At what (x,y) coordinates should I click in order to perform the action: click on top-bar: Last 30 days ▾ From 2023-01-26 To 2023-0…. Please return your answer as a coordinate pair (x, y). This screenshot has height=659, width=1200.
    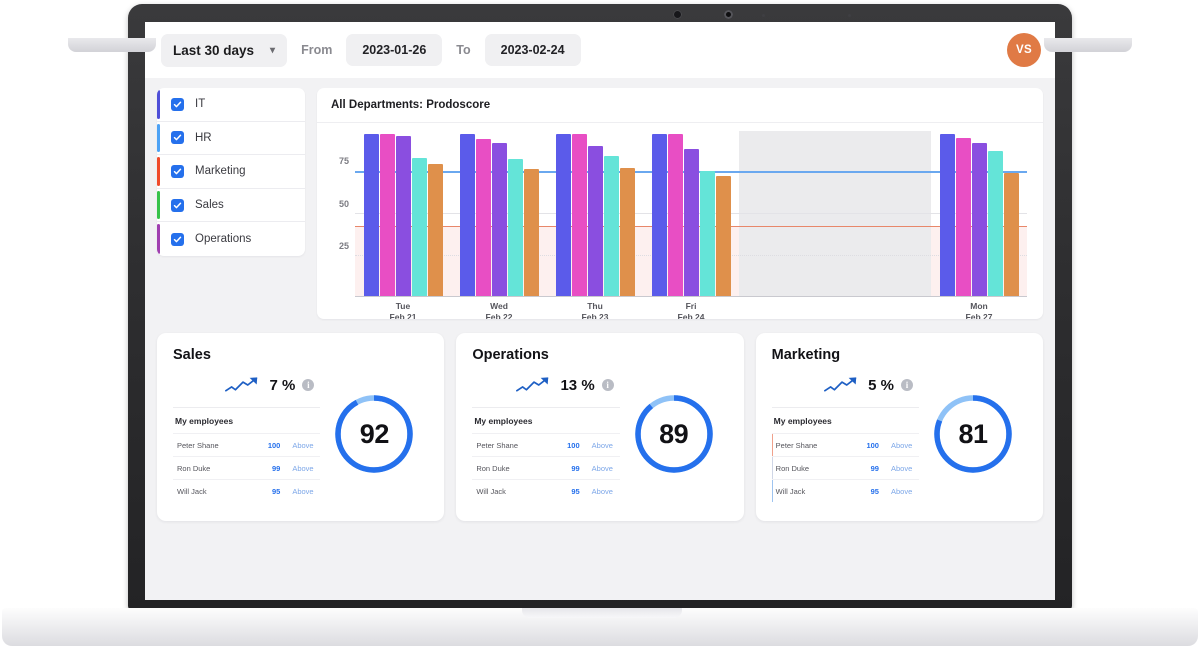
    Looking at the image, I should click on (600, 50).